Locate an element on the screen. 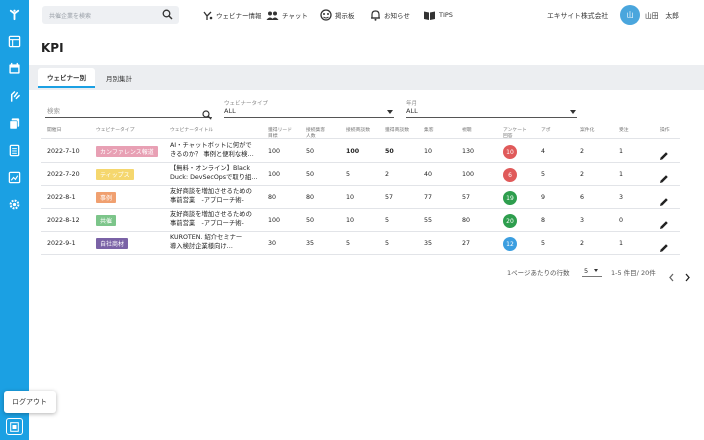  company-search-input: 共催企業を検索 is located at coordinates (110, 15).